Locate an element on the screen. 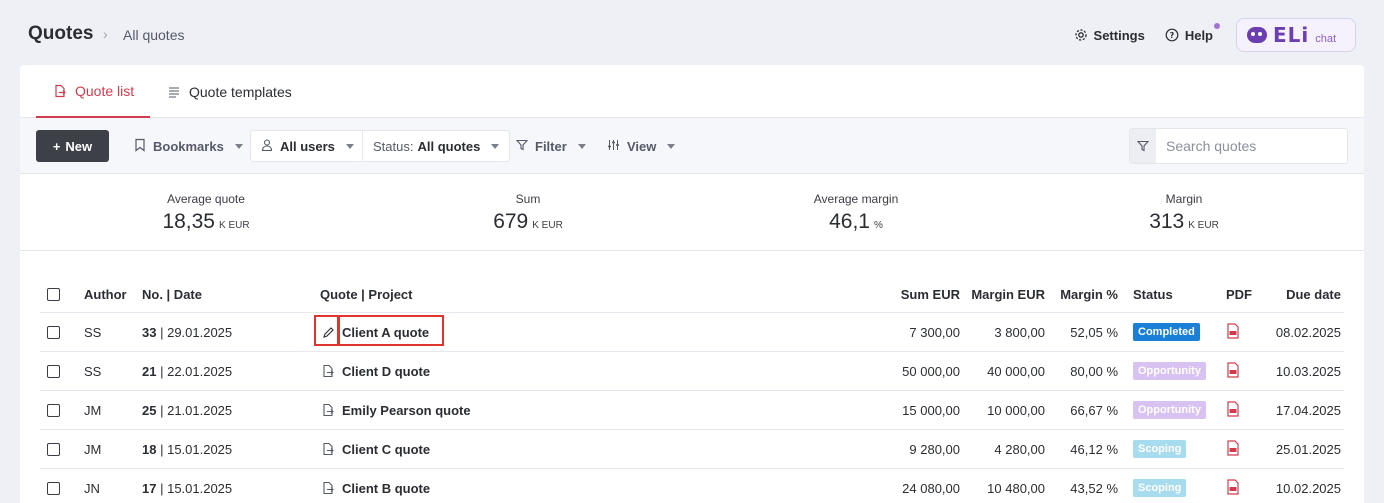  eli-avatar-icon is located at coordinates (1257, 35).